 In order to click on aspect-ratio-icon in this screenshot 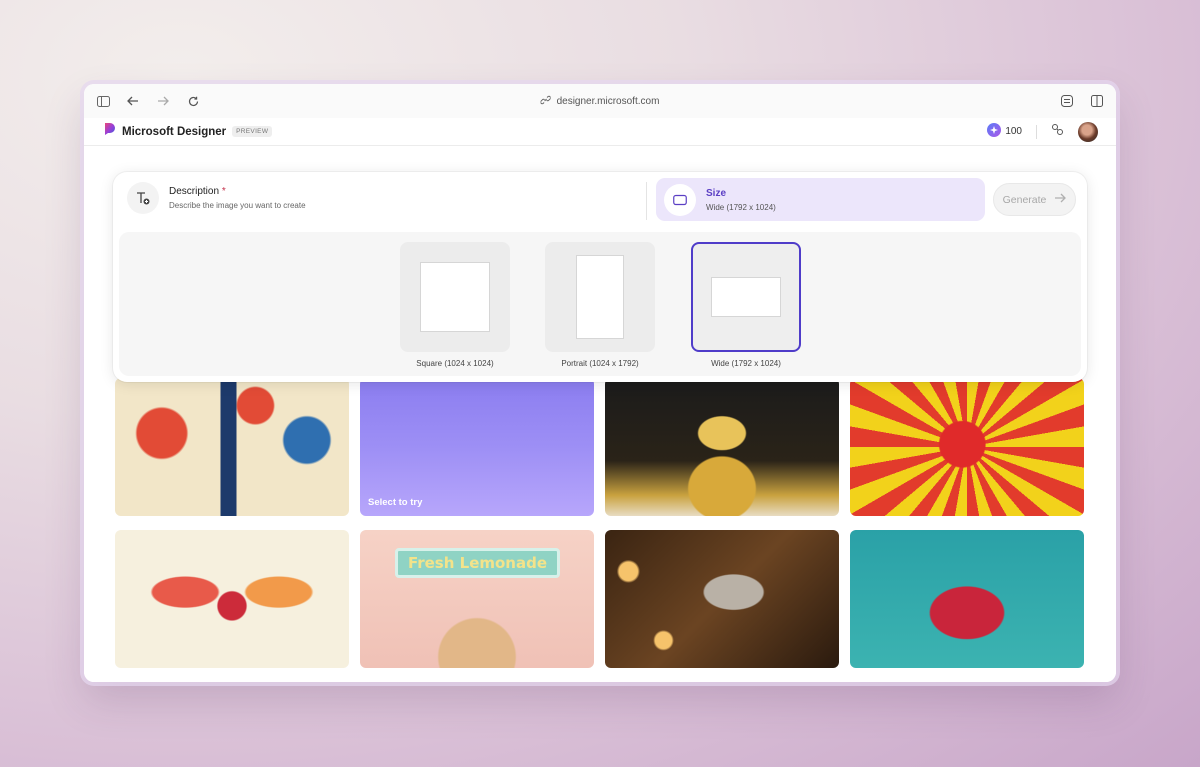, I will do `click(680, 199)`.